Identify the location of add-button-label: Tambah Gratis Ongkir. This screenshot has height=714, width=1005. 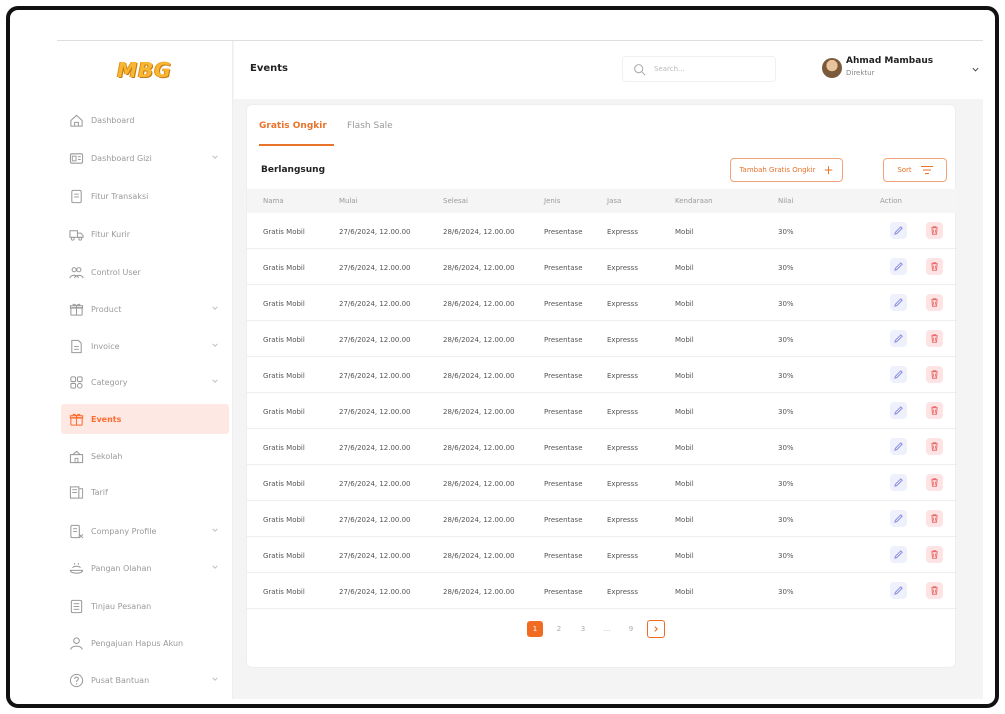
(777, 170).